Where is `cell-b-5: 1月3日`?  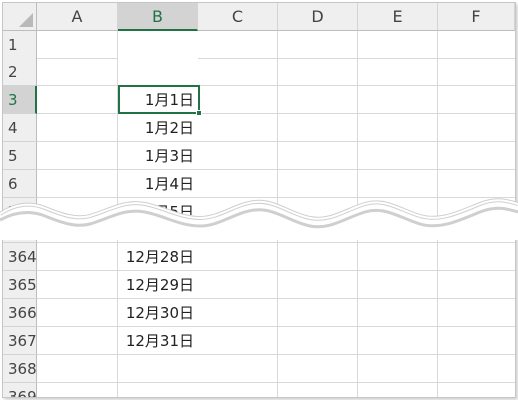 cell-b-5: 1月3日 is located at coordinates (158, 155).